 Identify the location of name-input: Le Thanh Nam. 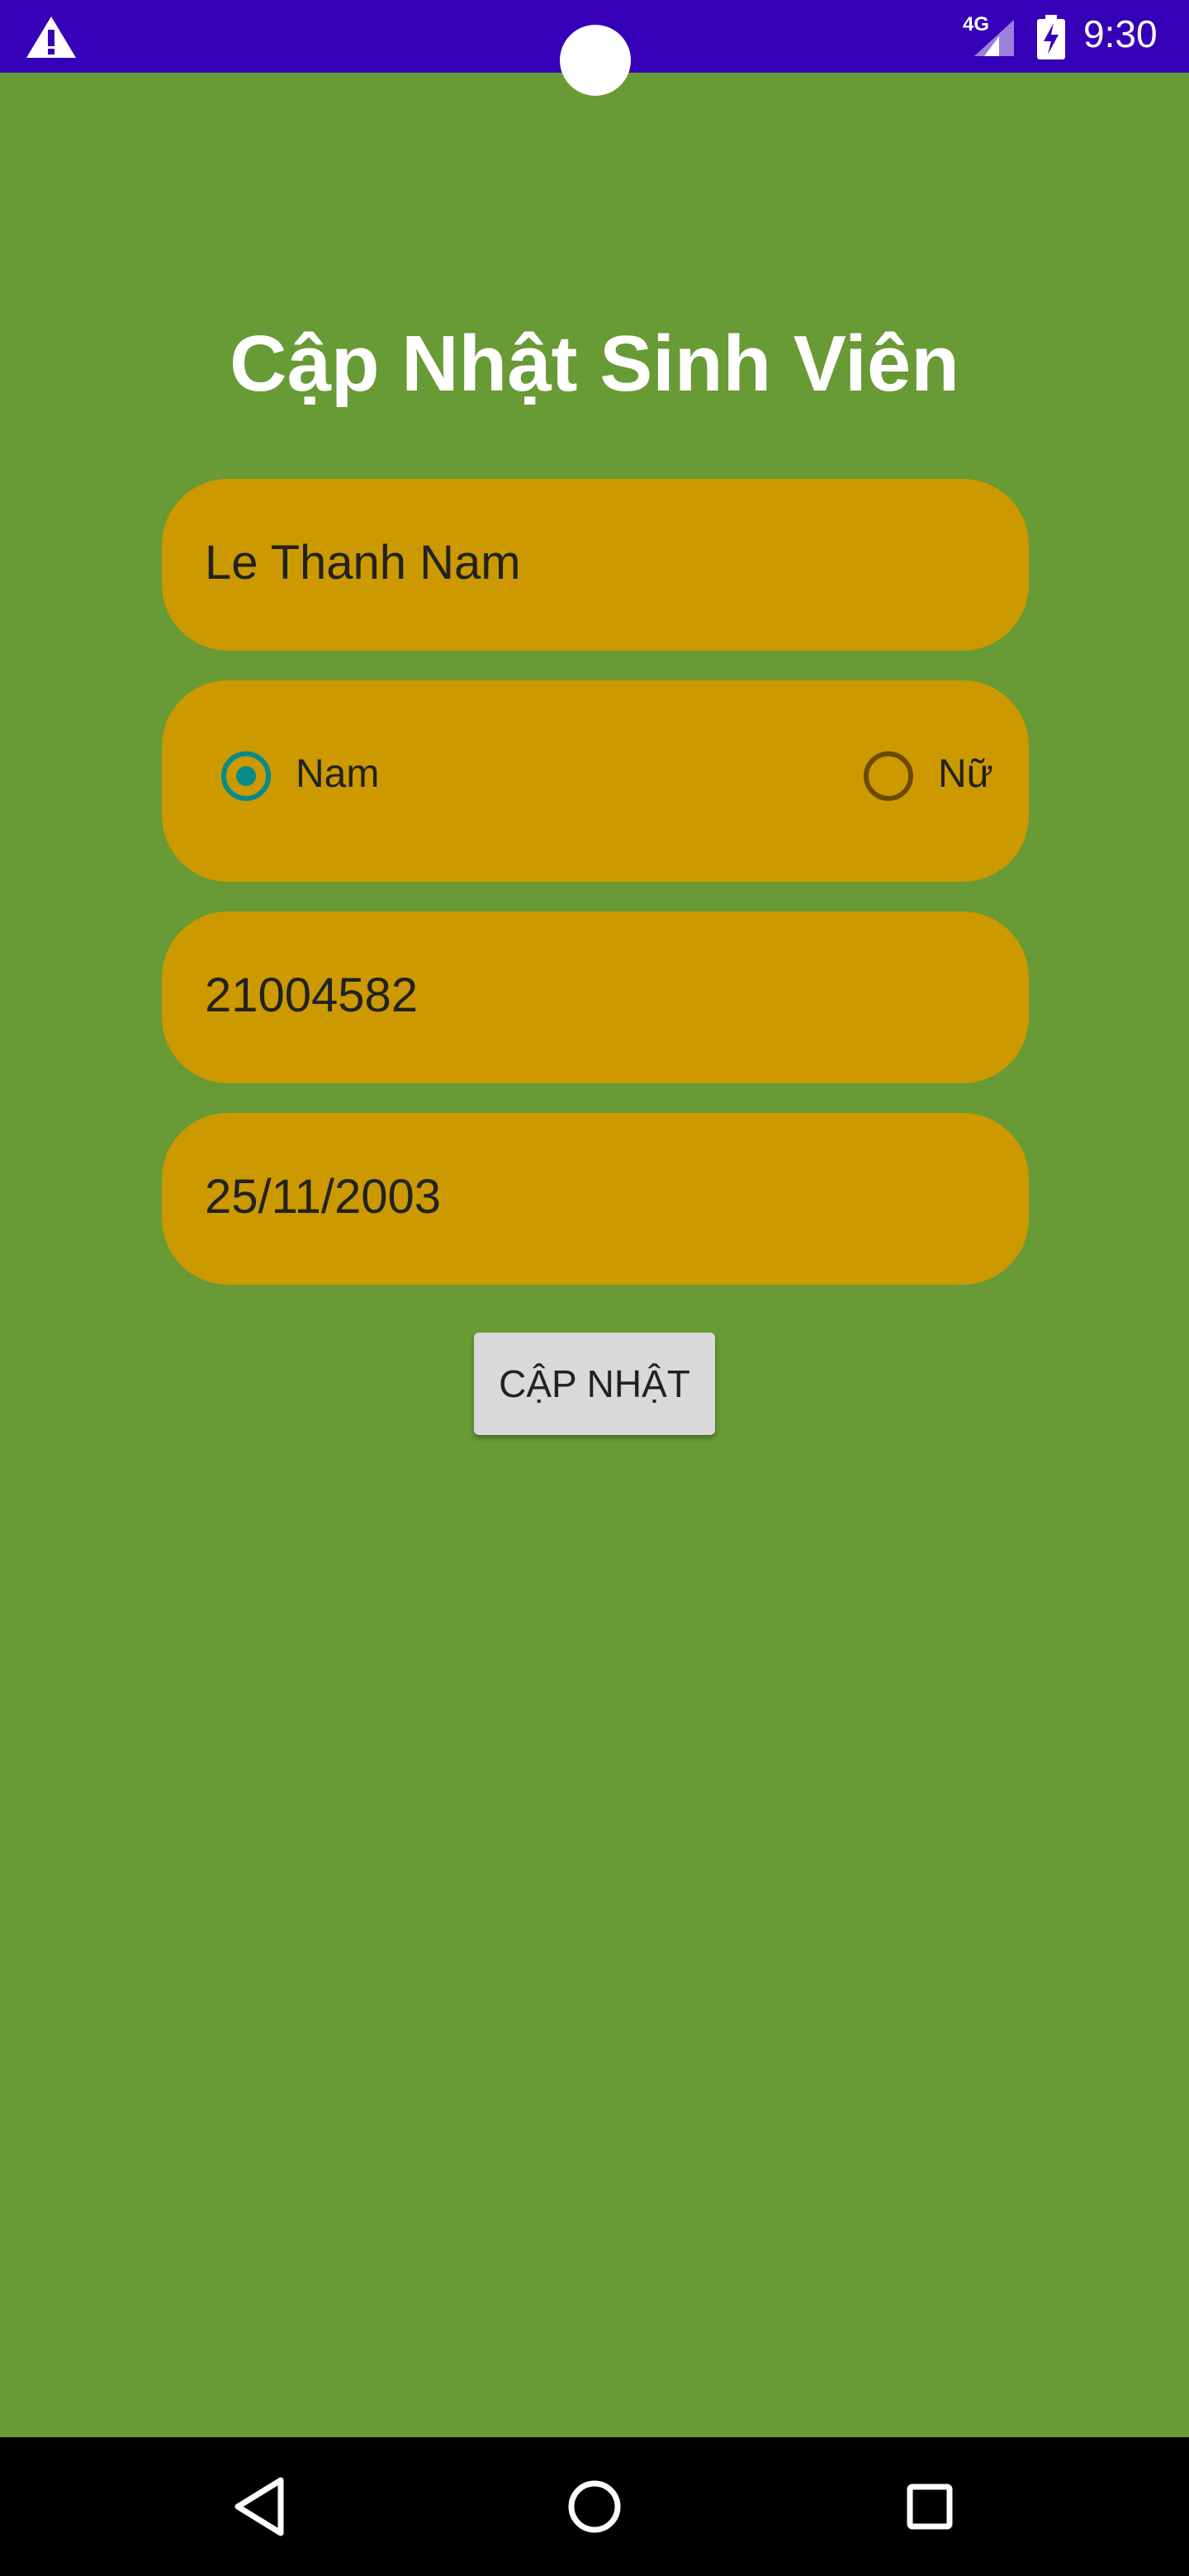
(595, 565).